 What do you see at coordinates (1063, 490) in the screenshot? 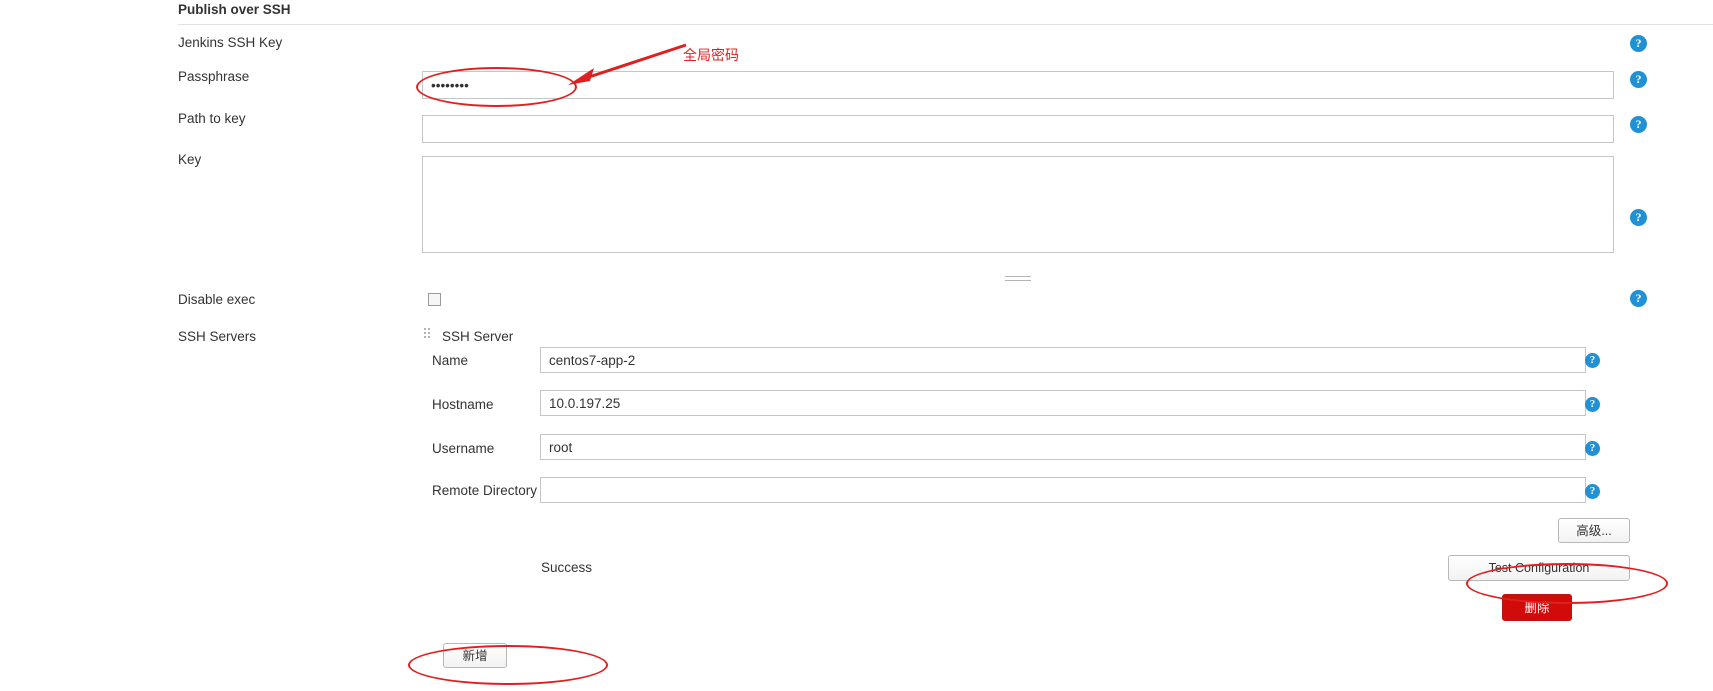
I see `ssh-server-remote-directory-input` at bounding box center [1063, 490].